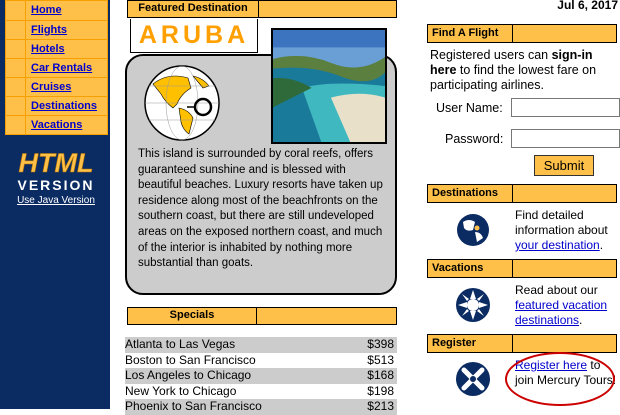 The width and height of the screenshot is (620, 415). Describe the element at coordinates (470, 343) in the screenshot. I see `register-header: Register` at that location.